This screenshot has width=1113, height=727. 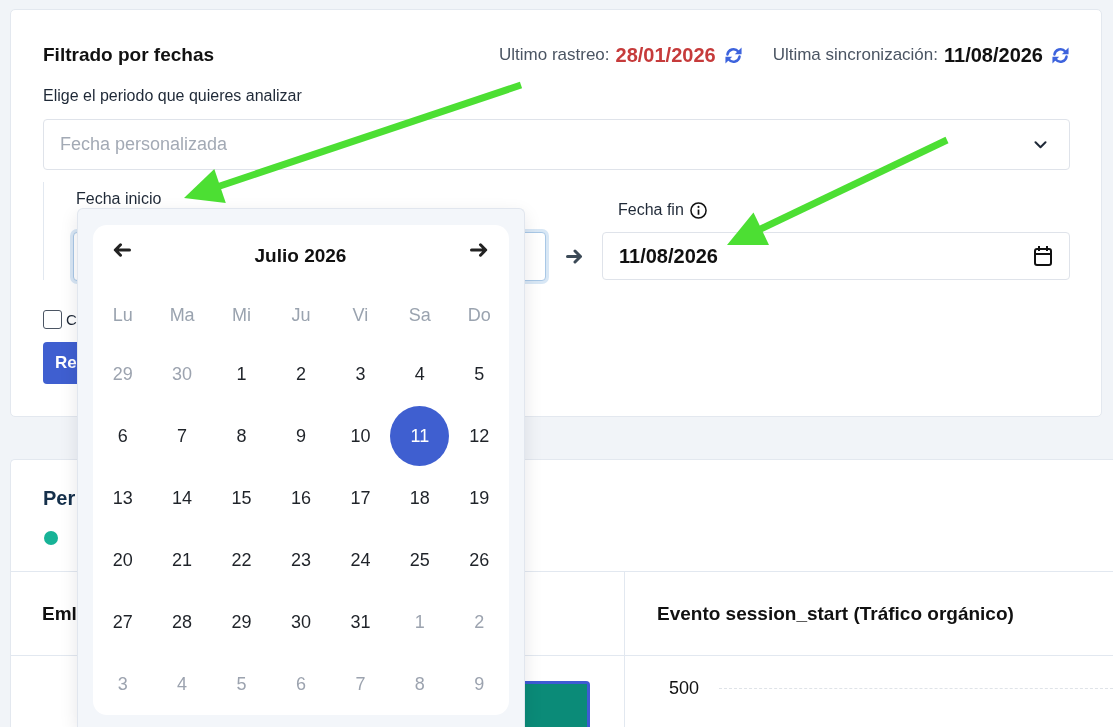 What do you see at coordinates (242, 374) in the screenshot?
I see `calendar-day: 1` at bounding box center [242, 374].